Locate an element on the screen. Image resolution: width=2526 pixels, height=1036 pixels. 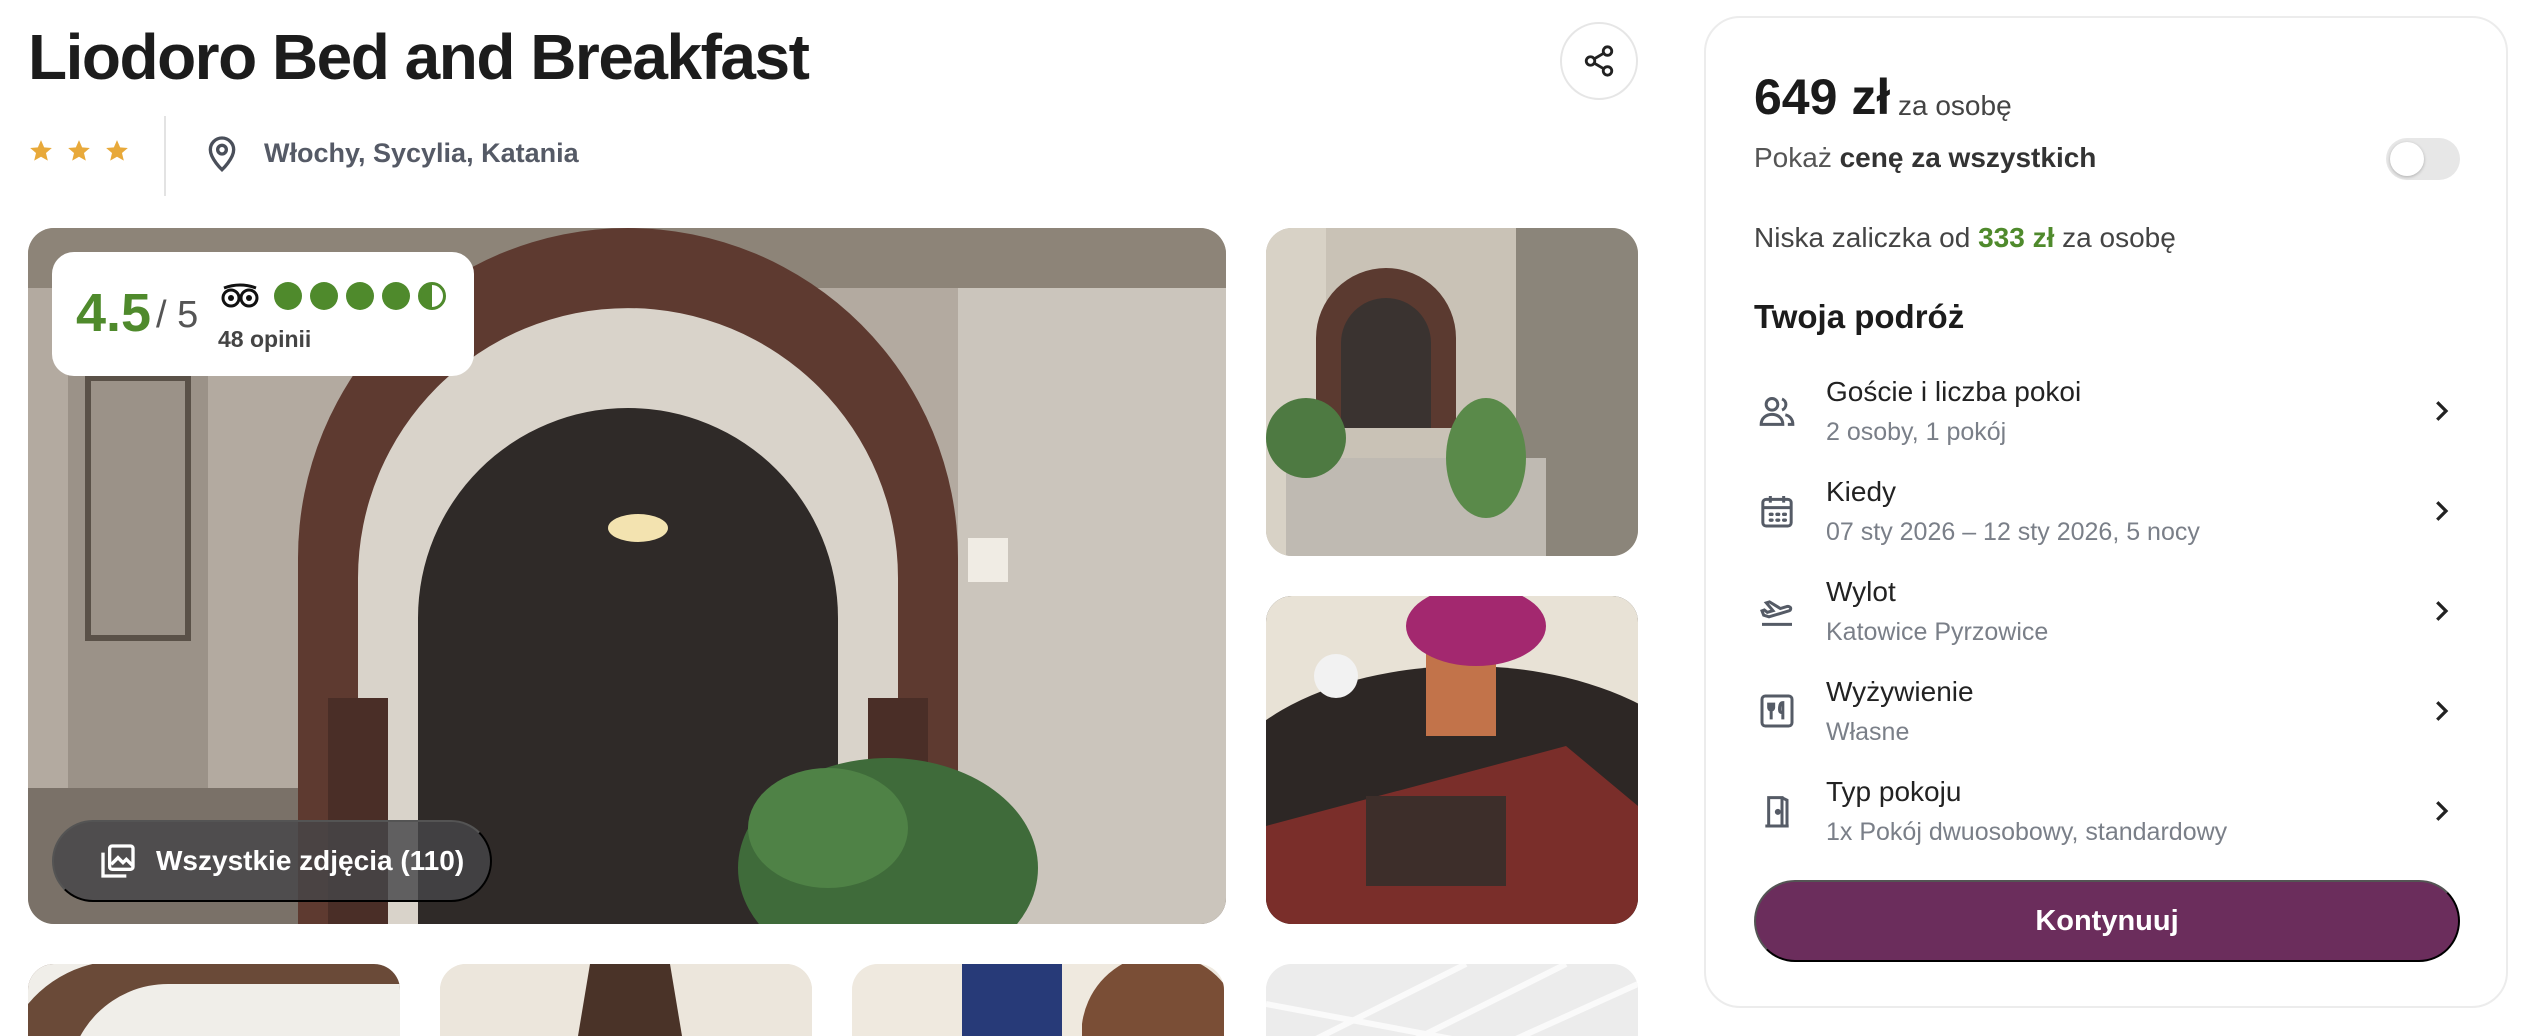
calendar-icon is located at coordinates (1777, 511).